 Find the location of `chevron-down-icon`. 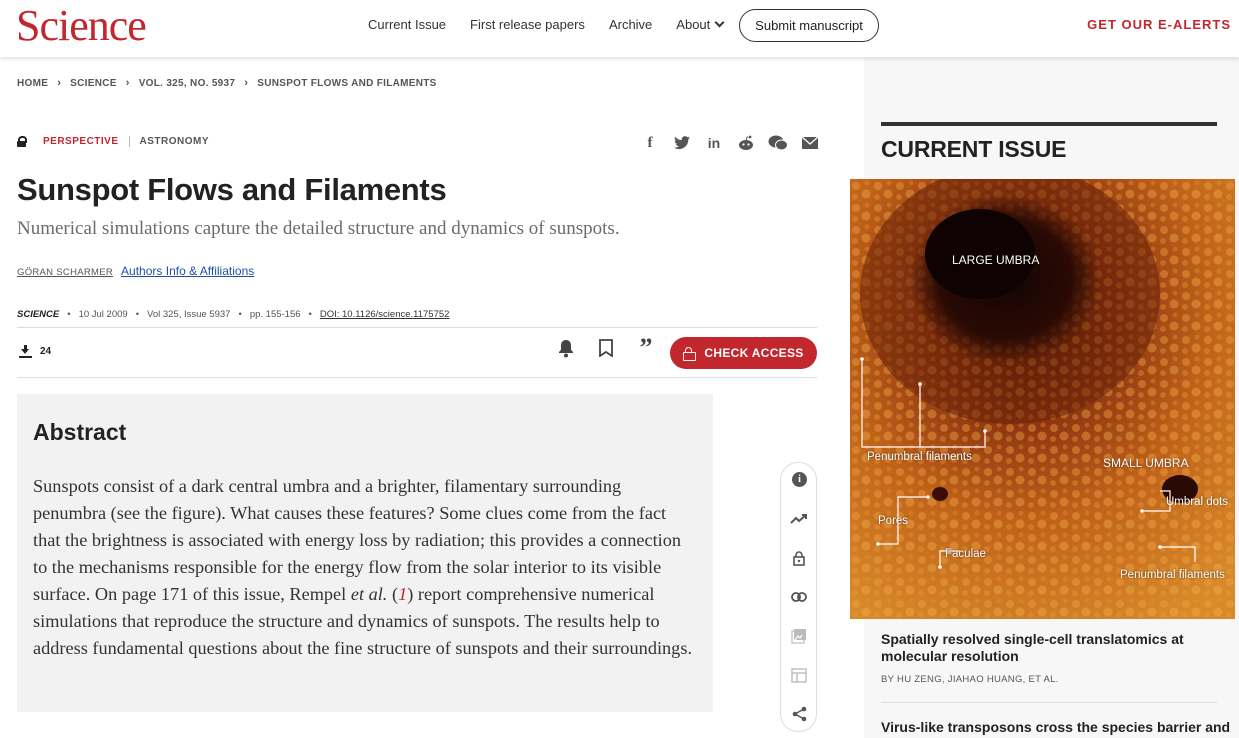

chevron-down-icon is located at coordinates (719, 22).